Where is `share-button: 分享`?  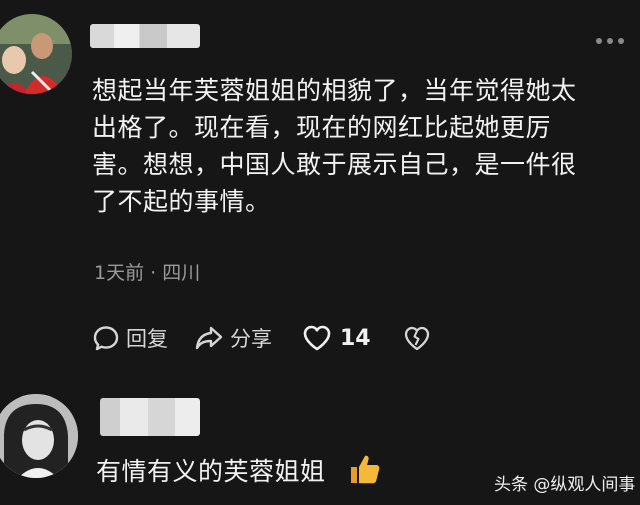 share-button: 分享 is located at coordinates (233, 338).